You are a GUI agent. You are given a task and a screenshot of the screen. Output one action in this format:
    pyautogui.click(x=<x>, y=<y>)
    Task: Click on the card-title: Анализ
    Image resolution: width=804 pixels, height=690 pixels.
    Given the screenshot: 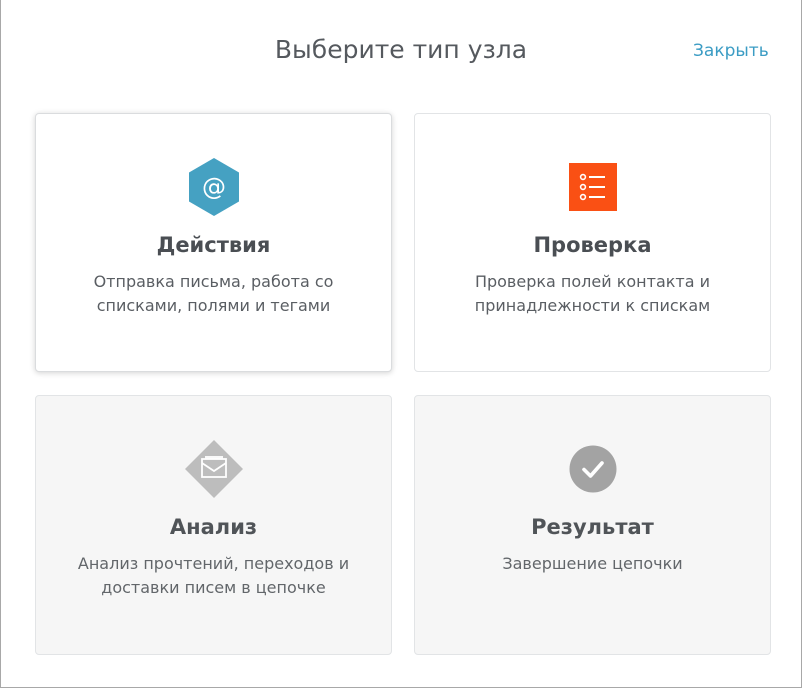 What is the action you would take?
    pyautogui.click(x=213, y=527)
    